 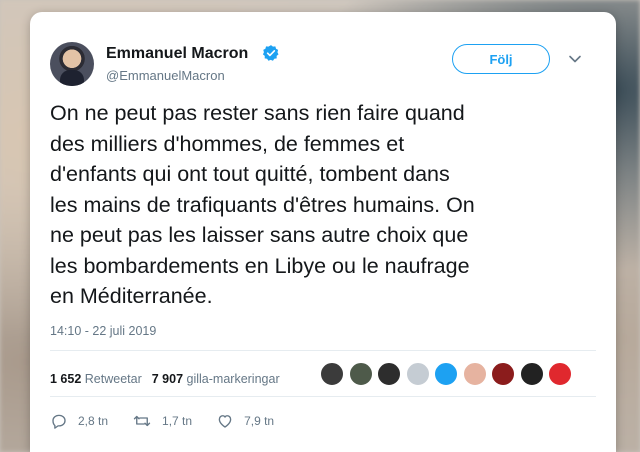 I want to click on likes-count: 7 907, so click(x=167, y=379).